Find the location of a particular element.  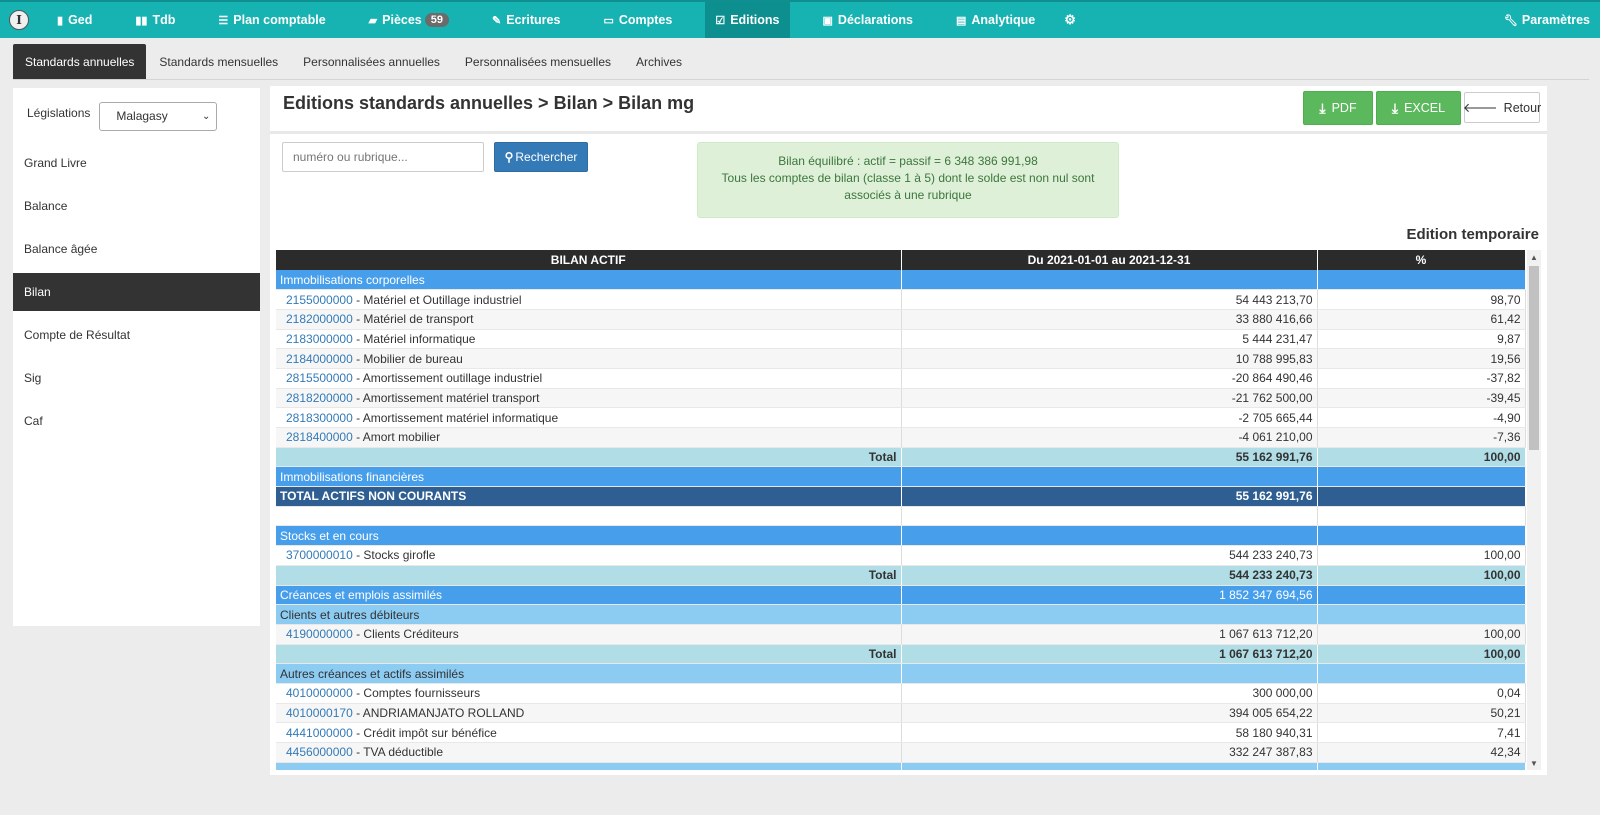

pdf-button: ⤓ PDF is located at coordinates (1338, 108).